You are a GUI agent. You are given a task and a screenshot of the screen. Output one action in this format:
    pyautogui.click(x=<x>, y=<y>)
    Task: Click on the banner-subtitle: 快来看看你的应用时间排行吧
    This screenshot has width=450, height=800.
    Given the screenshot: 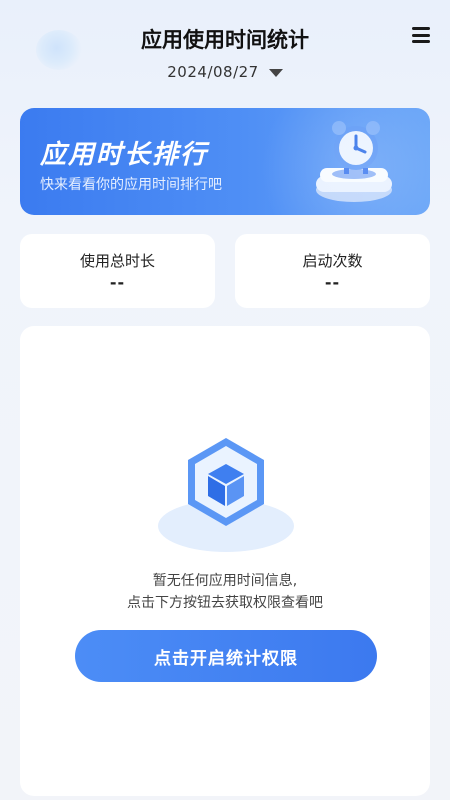 What is the action you would take?
    pyautogui.click(x=131, y=185)
    